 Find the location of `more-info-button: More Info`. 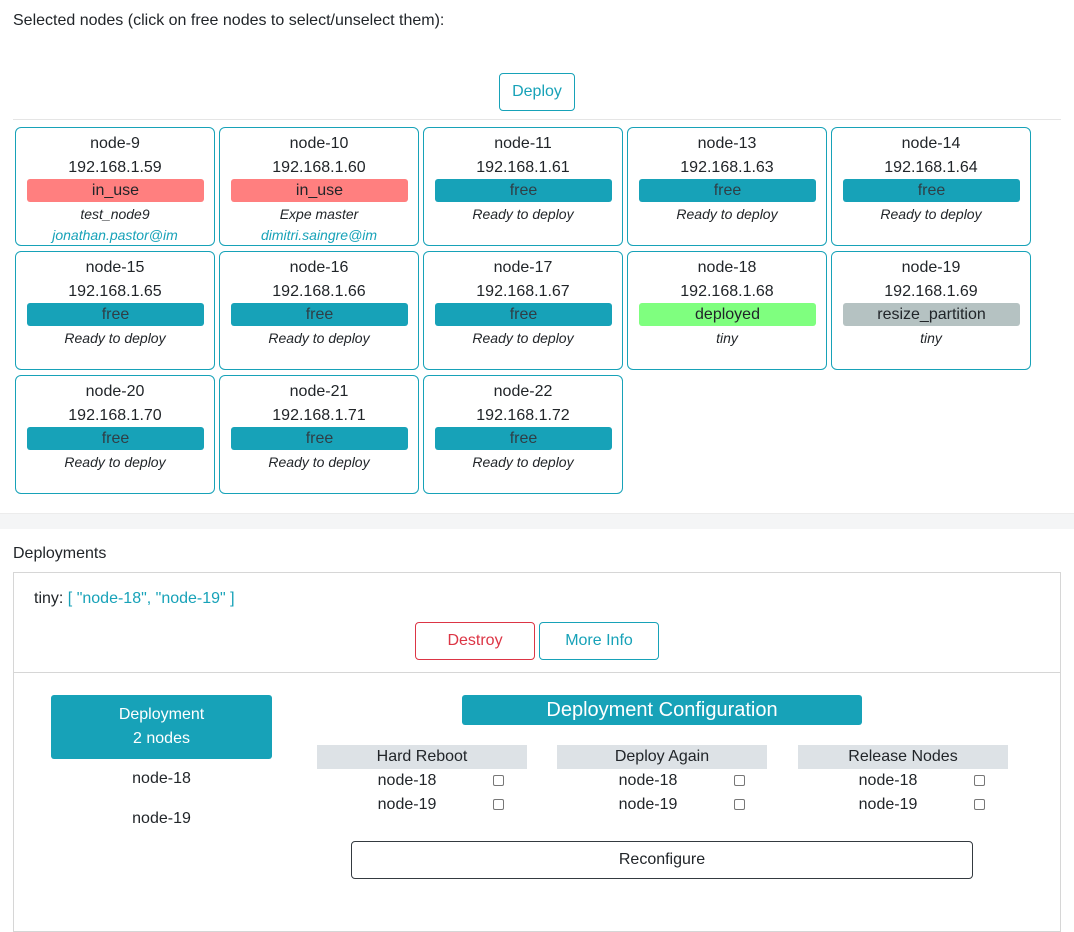

more-info-button: More Info is located at coordinates (599, 641).